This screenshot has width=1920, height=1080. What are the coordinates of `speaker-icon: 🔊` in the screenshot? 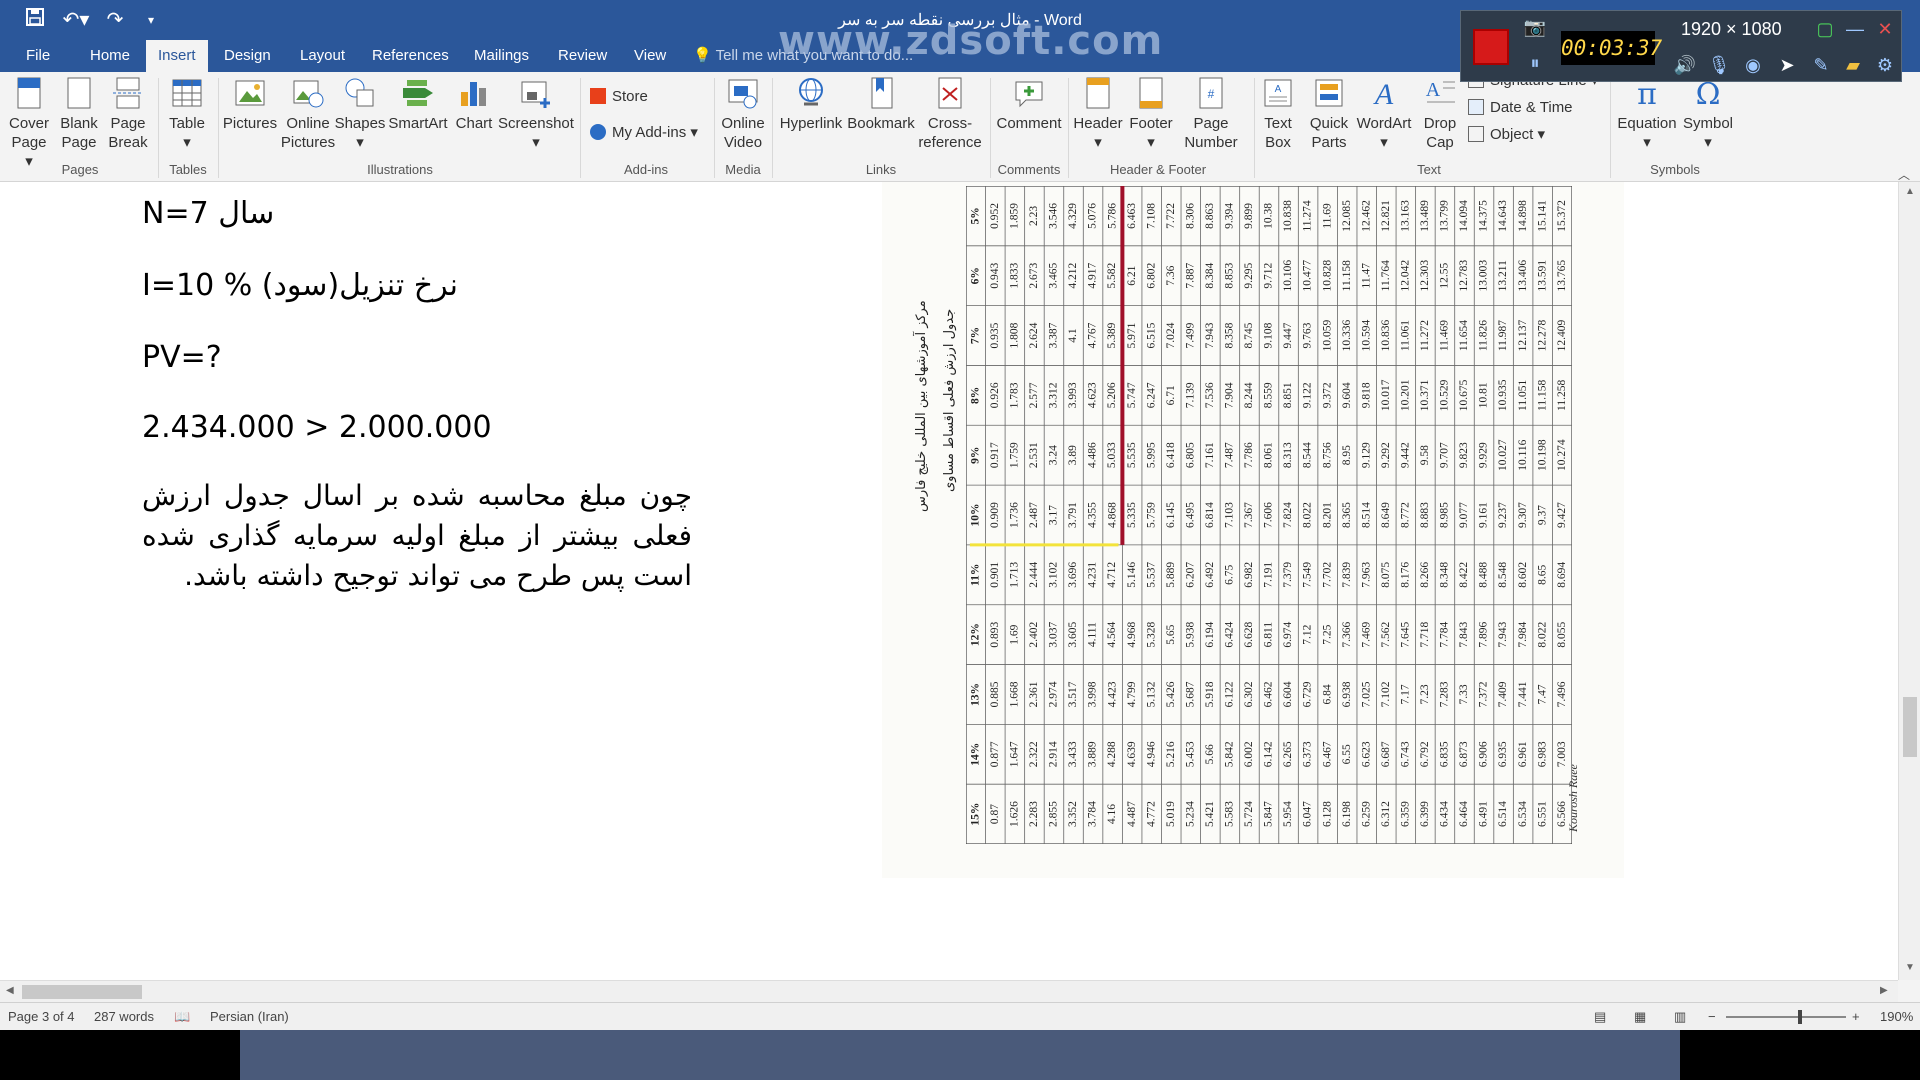 It's located at (1685, 65).